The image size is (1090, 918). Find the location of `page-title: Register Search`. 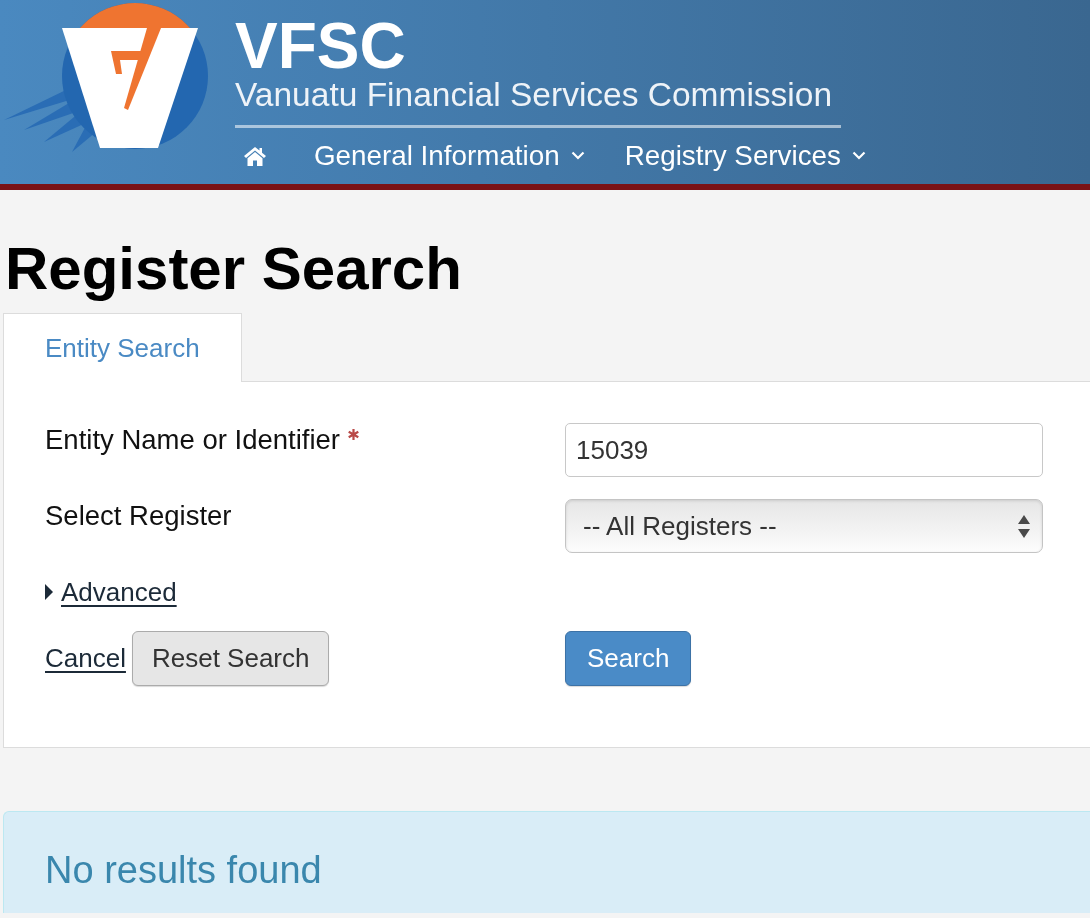

page-title: Register Search is located at coordinates (234, 269).